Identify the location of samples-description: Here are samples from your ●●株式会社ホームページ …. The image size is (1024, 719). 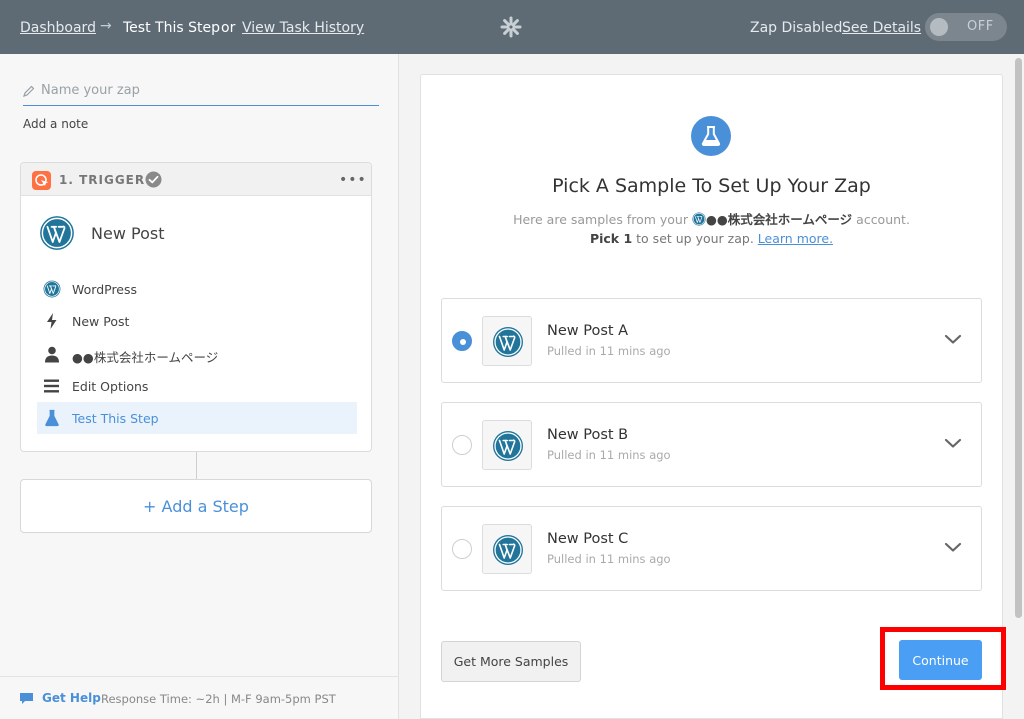
(711, 218).